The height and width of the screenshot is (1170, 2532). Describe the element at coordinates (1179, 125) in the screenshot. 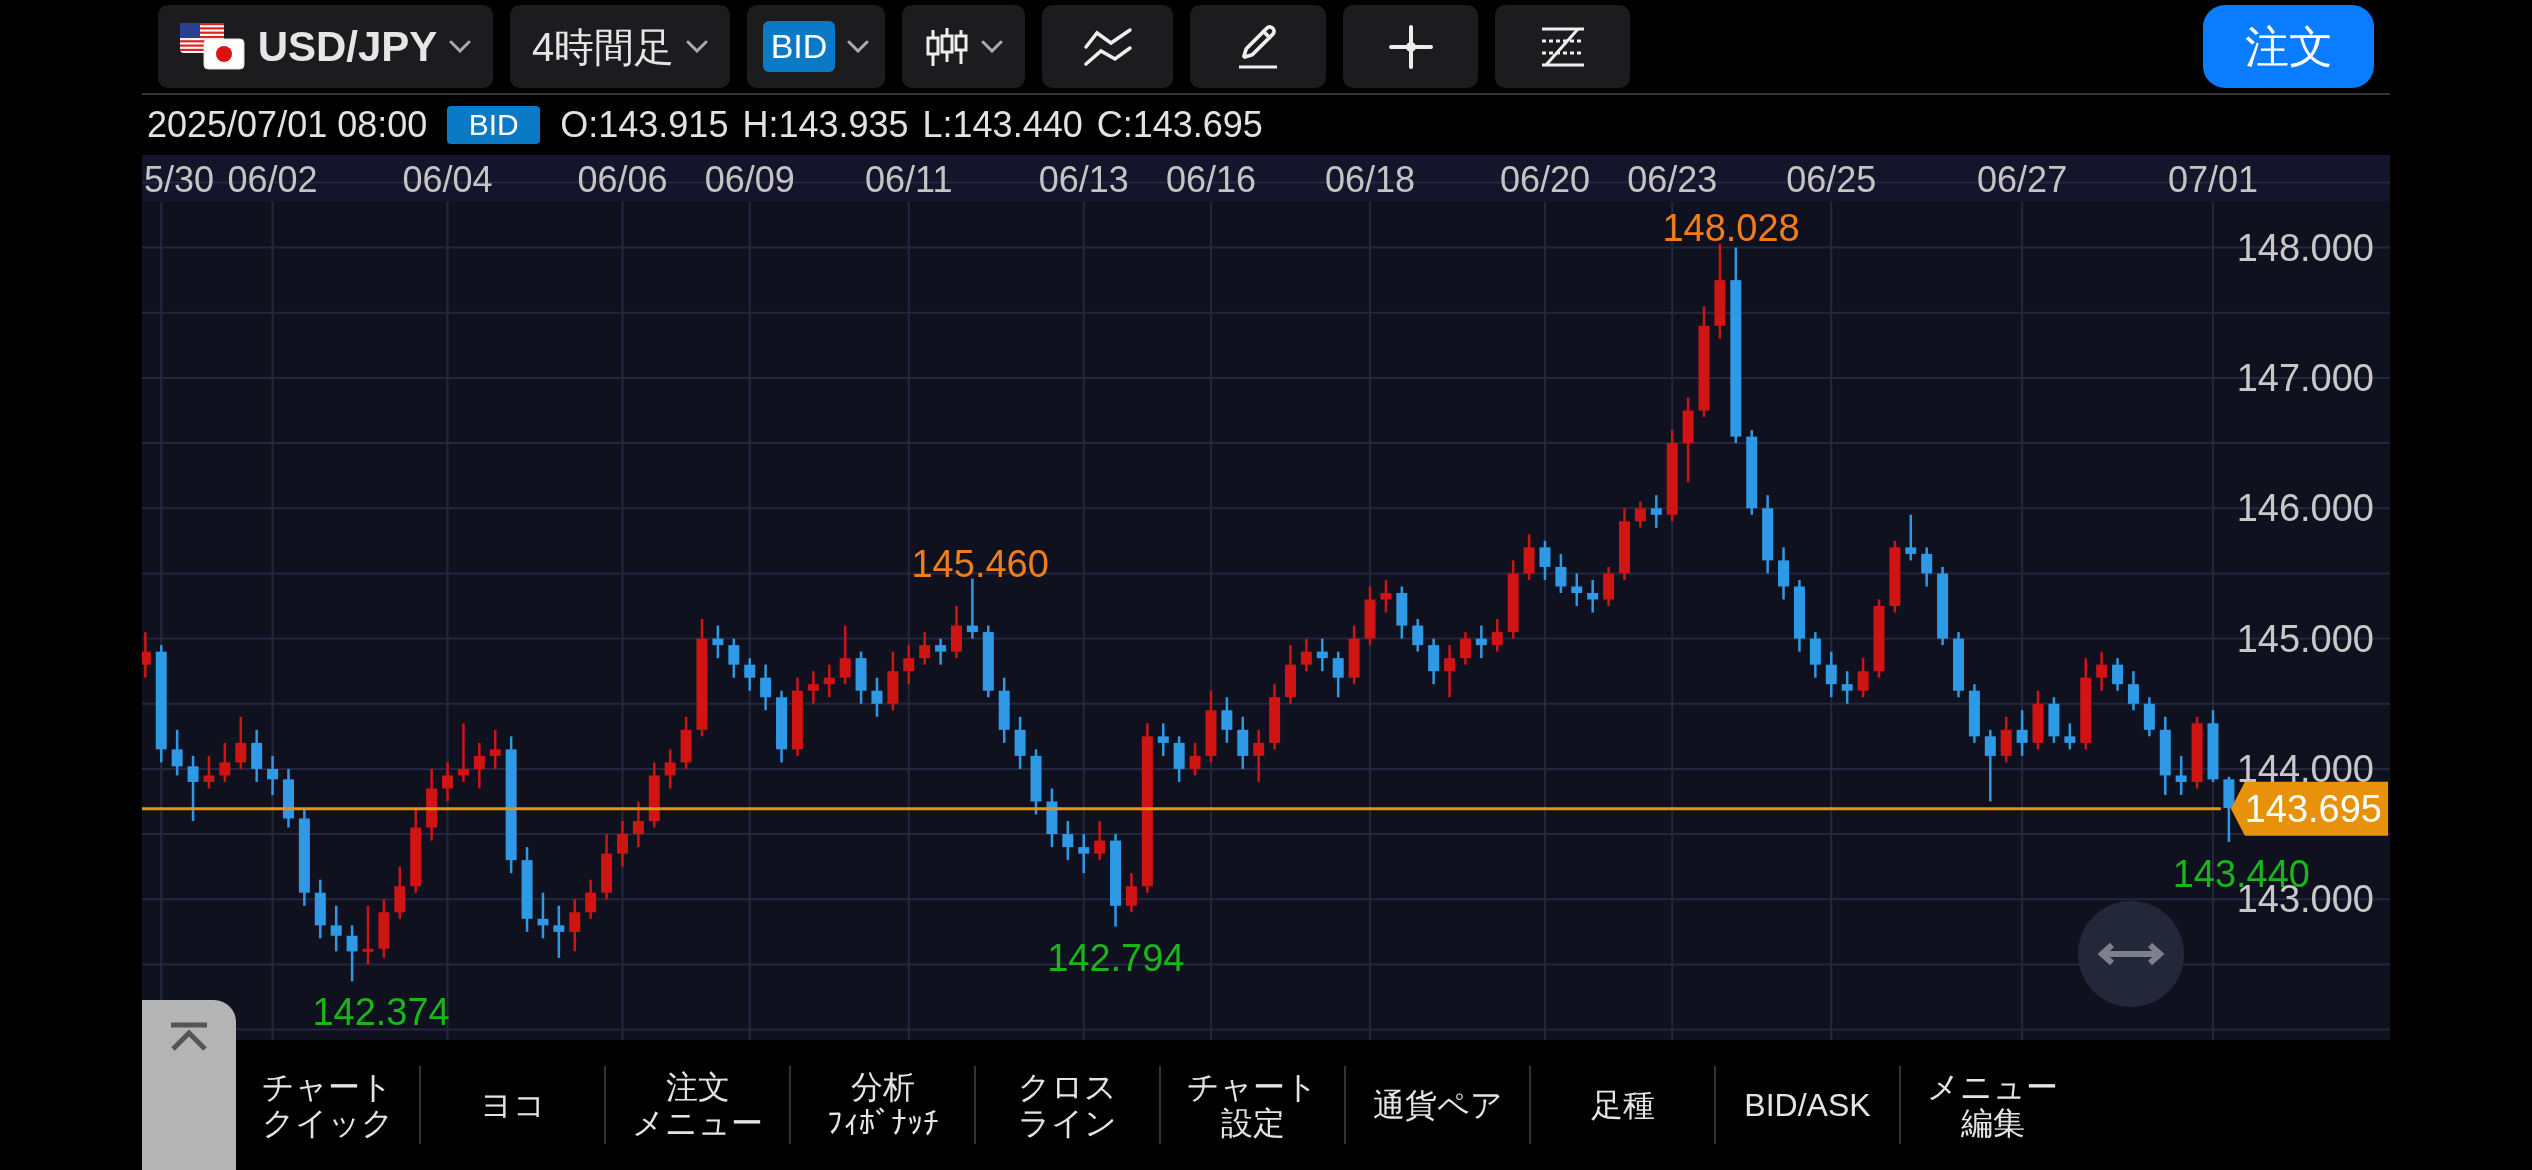

I see `ohlc-value: C:143.695` at that location.